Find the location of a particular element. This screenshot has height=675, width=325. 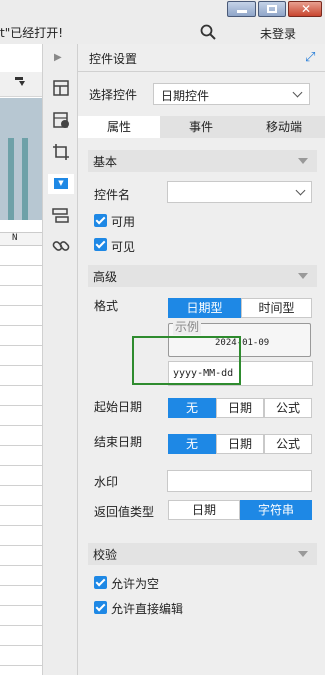

tool-column: ▶ ▼ is located at coordinates (60, 359).